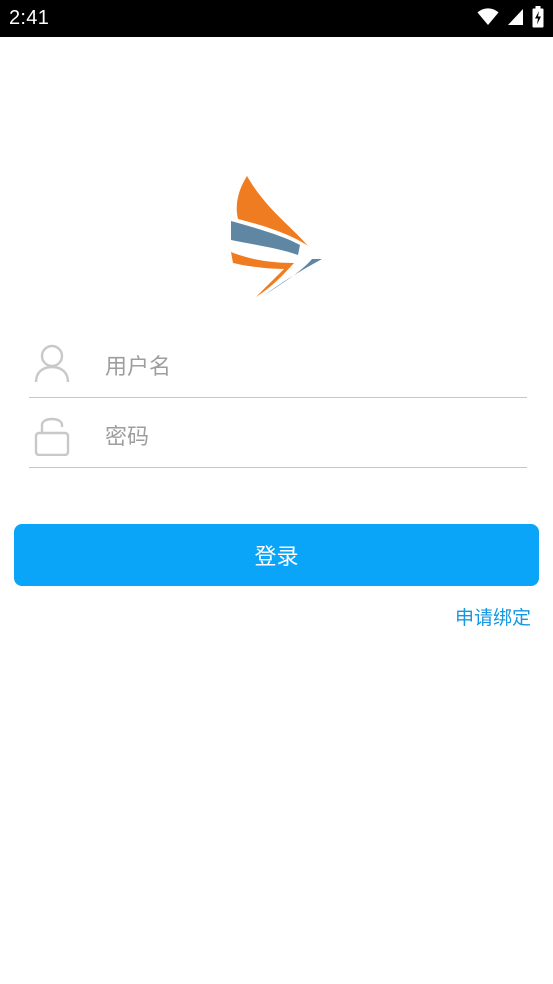 This screenshot has width=553, height=984. I want to click on brand-logo, so click(276, 237).